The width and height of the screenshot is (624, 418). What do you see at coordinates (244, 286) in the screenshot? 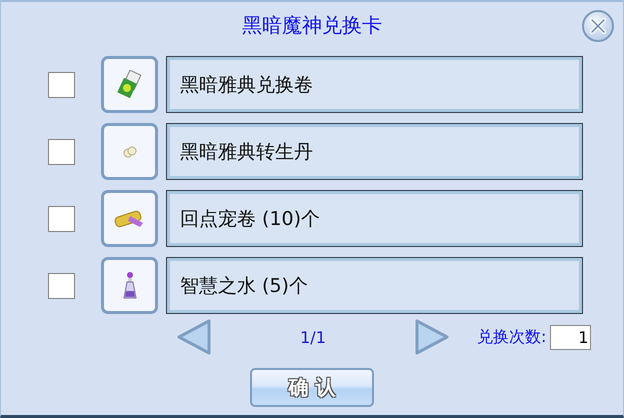
I see `item-name: 智慧之水 (5)个` at bounding box center [244, 286].